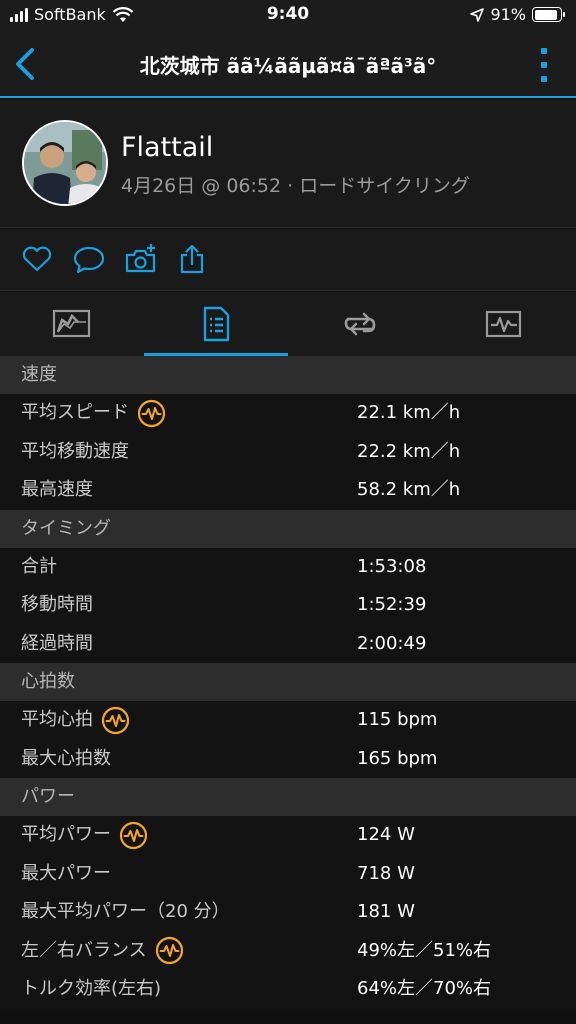  Describe the element at coordinates (288, 873) in the screenshot. I see `stat-row: 最大パワー 718 W` at that location.